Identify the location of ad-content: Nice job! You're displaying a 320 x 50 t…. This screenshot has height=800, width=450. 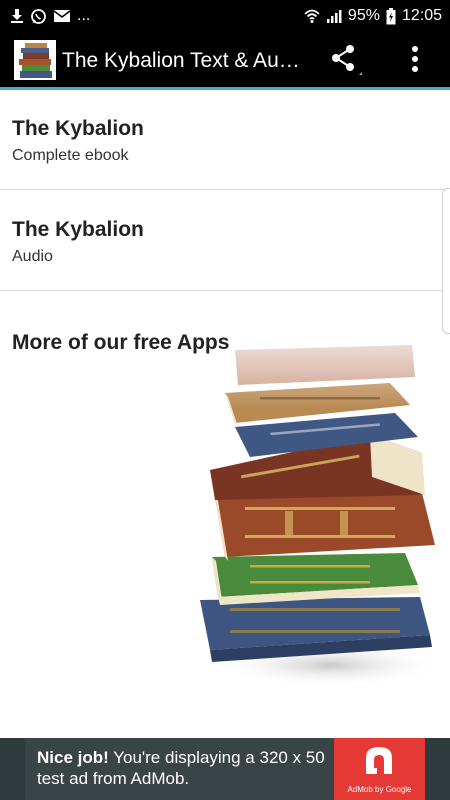
(225, 769).